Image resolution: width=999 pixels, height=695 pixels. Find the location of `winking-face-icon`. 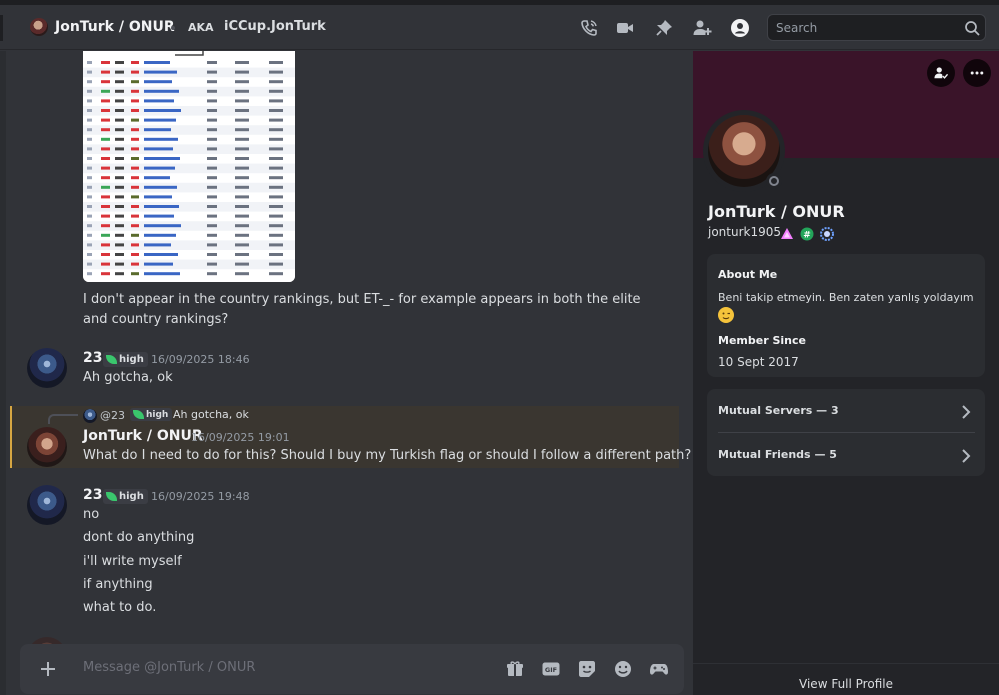

winking-face-icon is located at coordinates (726, 315).